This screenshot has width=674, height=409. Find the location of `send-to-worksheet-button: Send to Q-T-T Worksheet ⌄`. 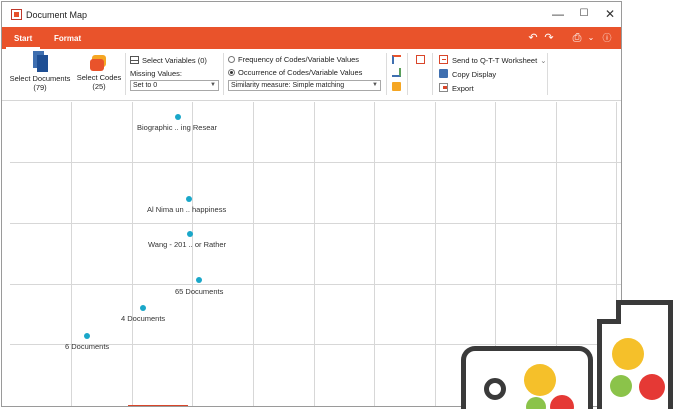

send-to-worksheet-button: Send to Q-T-T Worksheet ⌄ is located at coordinates (492, 60).